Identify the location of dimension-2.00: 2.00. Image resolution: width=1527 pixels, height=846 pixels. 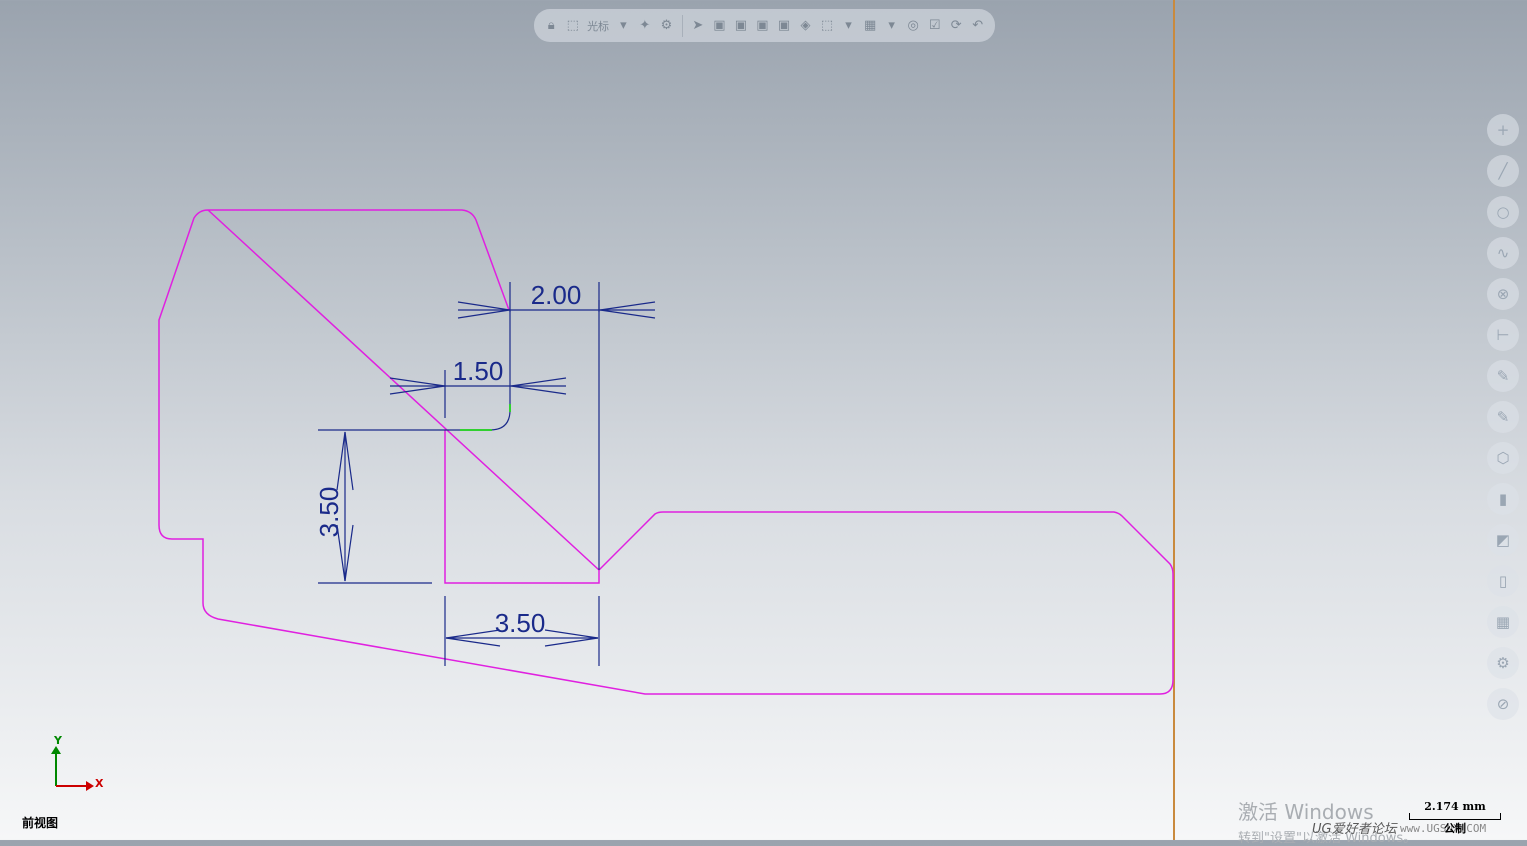
(556, 299).